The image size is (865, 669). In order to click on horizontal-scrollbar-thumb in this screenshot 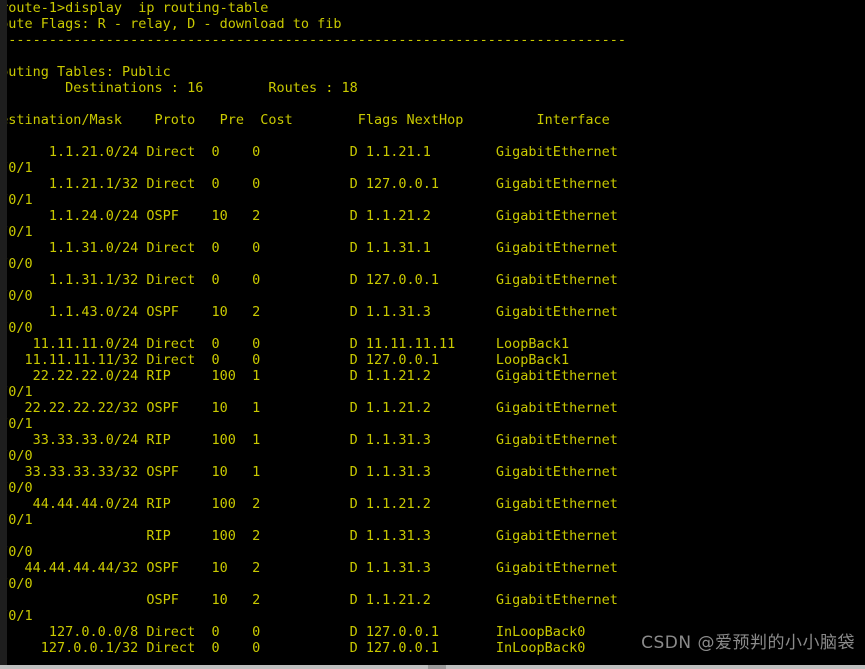, I will do `click(437, 667)`.